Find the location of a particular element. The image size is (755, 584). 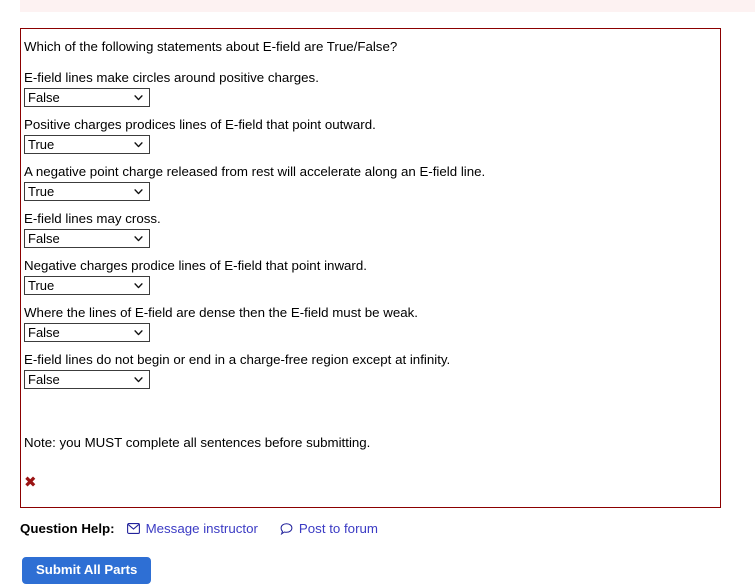

answer-select-7: TrueFalse is located at coordinates (87, 379).